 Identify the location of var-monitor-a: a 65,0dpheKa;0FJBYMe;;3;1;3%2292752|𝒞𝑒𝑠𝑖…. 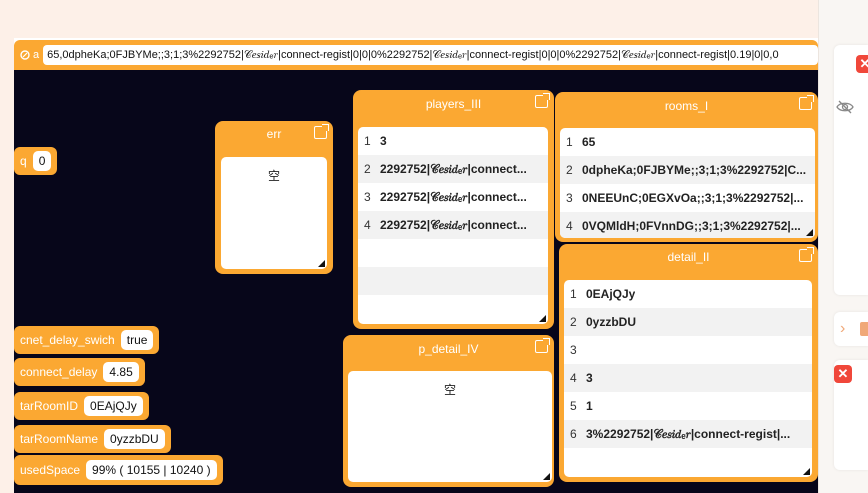
(416, 55).